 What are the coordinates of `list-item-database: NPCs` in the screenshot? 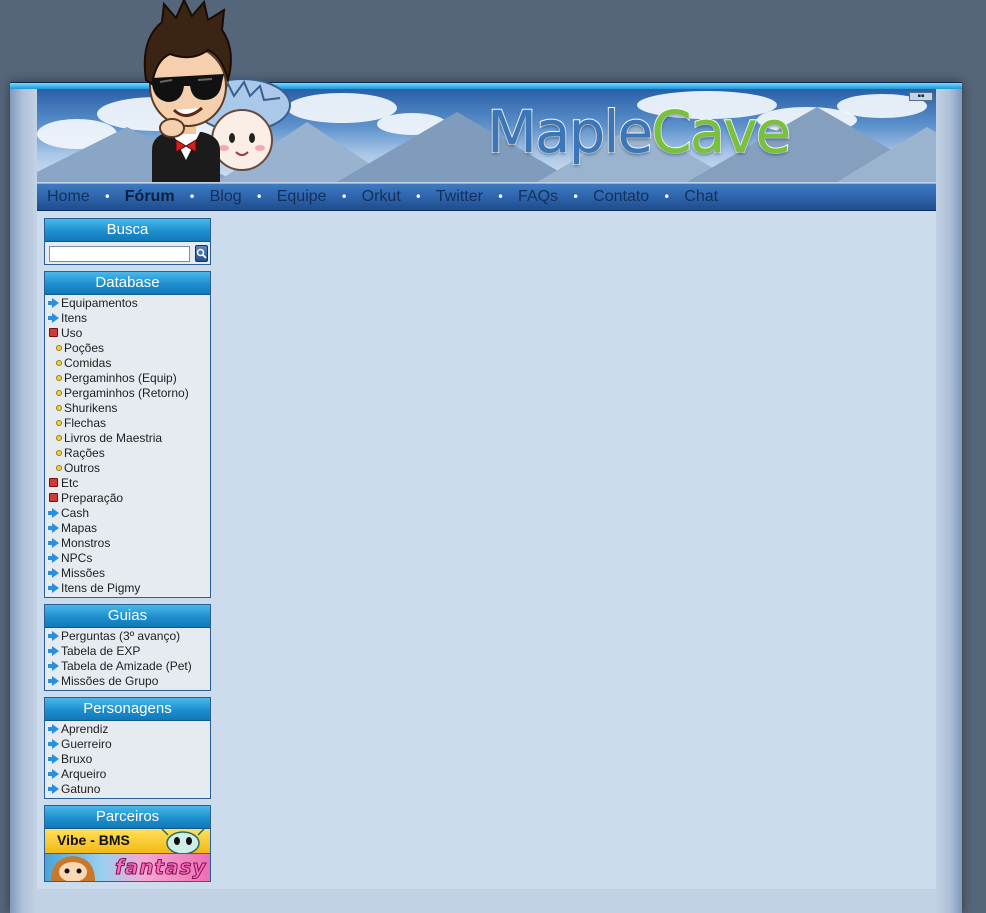 It's located at (128, 557).